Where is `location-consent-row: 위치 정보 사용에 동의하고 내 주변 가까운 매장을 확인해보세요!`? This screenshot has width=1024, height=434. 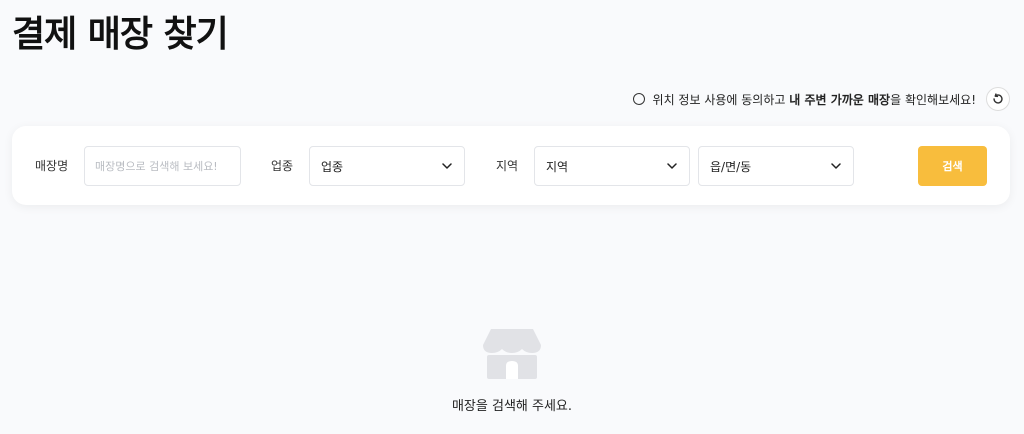 location-consent-row: 위치 정보 사용에 동의하고 내 주변 가까운 매장을 확인해보세요! is located at coordinates (821, 99).